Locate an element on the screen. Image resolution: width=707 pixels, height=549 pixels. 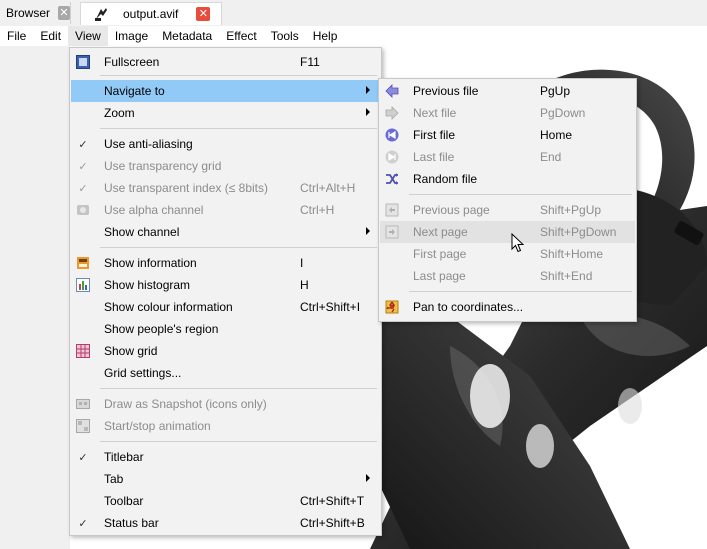
menu-item-show-colour-information: Show colour information Ctrl+Shift+I is located at coordinates (225, 307).